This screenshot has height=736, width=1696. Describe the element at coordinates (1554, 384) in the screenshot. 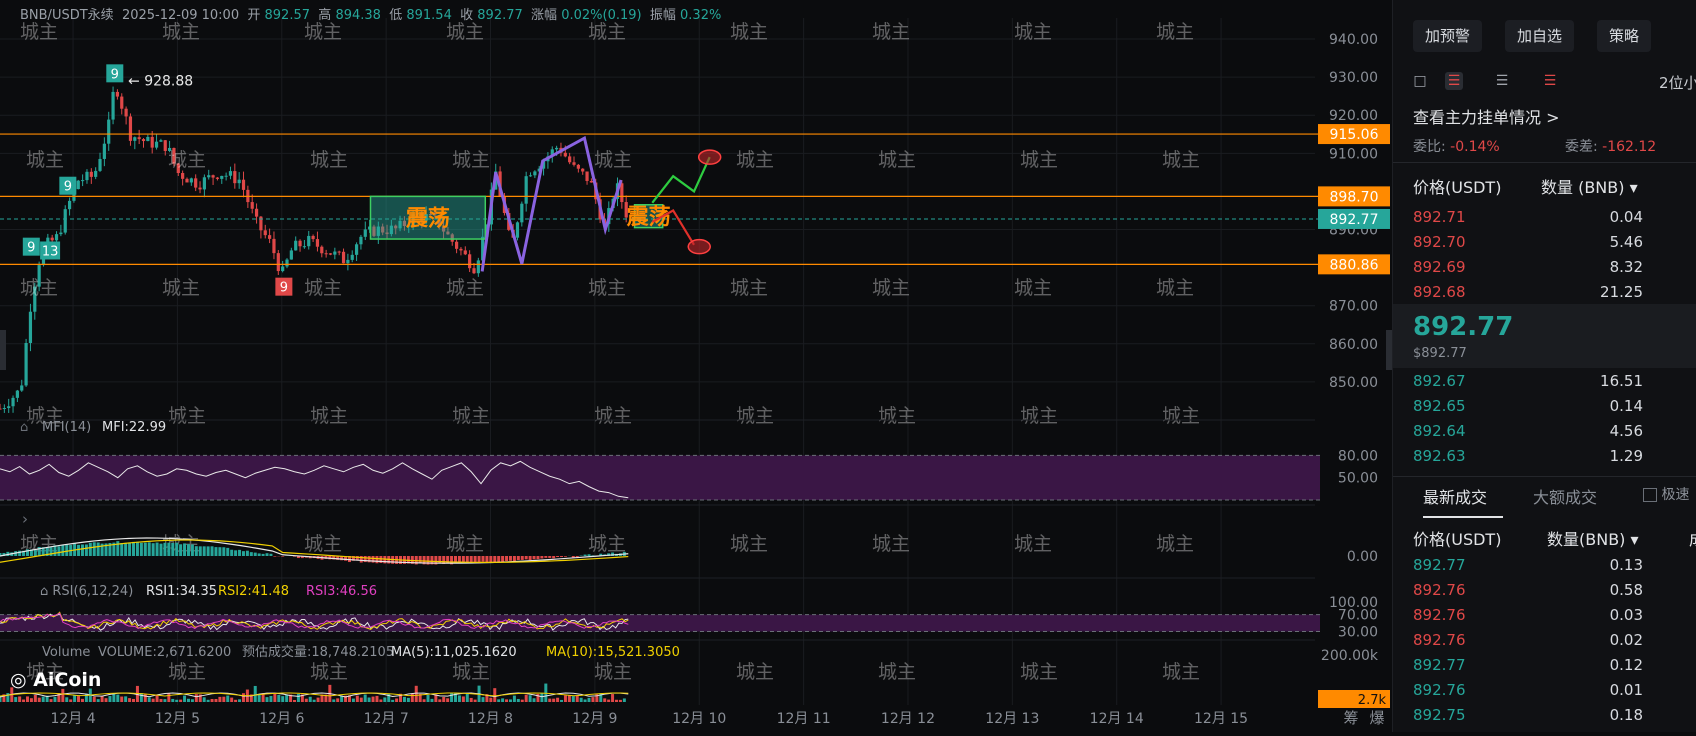

I see `bid-row: 892.6716.51` at that location.